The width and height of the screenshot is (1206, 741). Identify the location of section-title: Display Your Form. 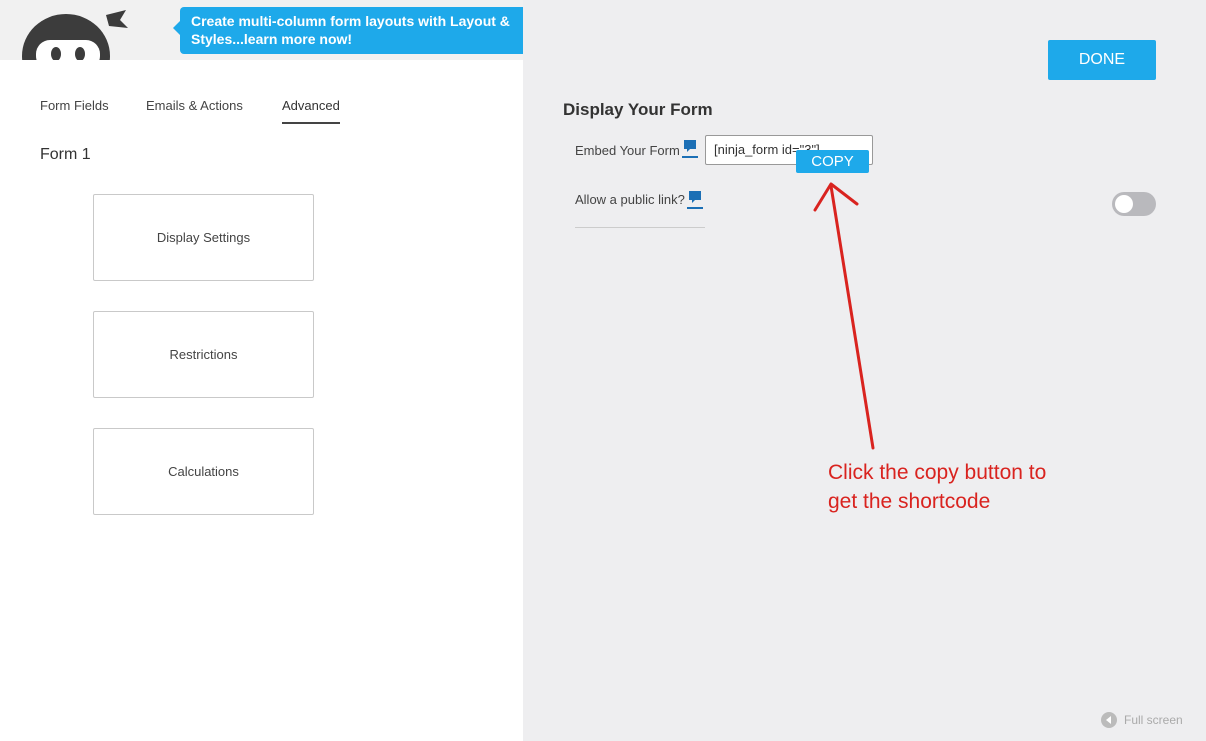
(638, 109).